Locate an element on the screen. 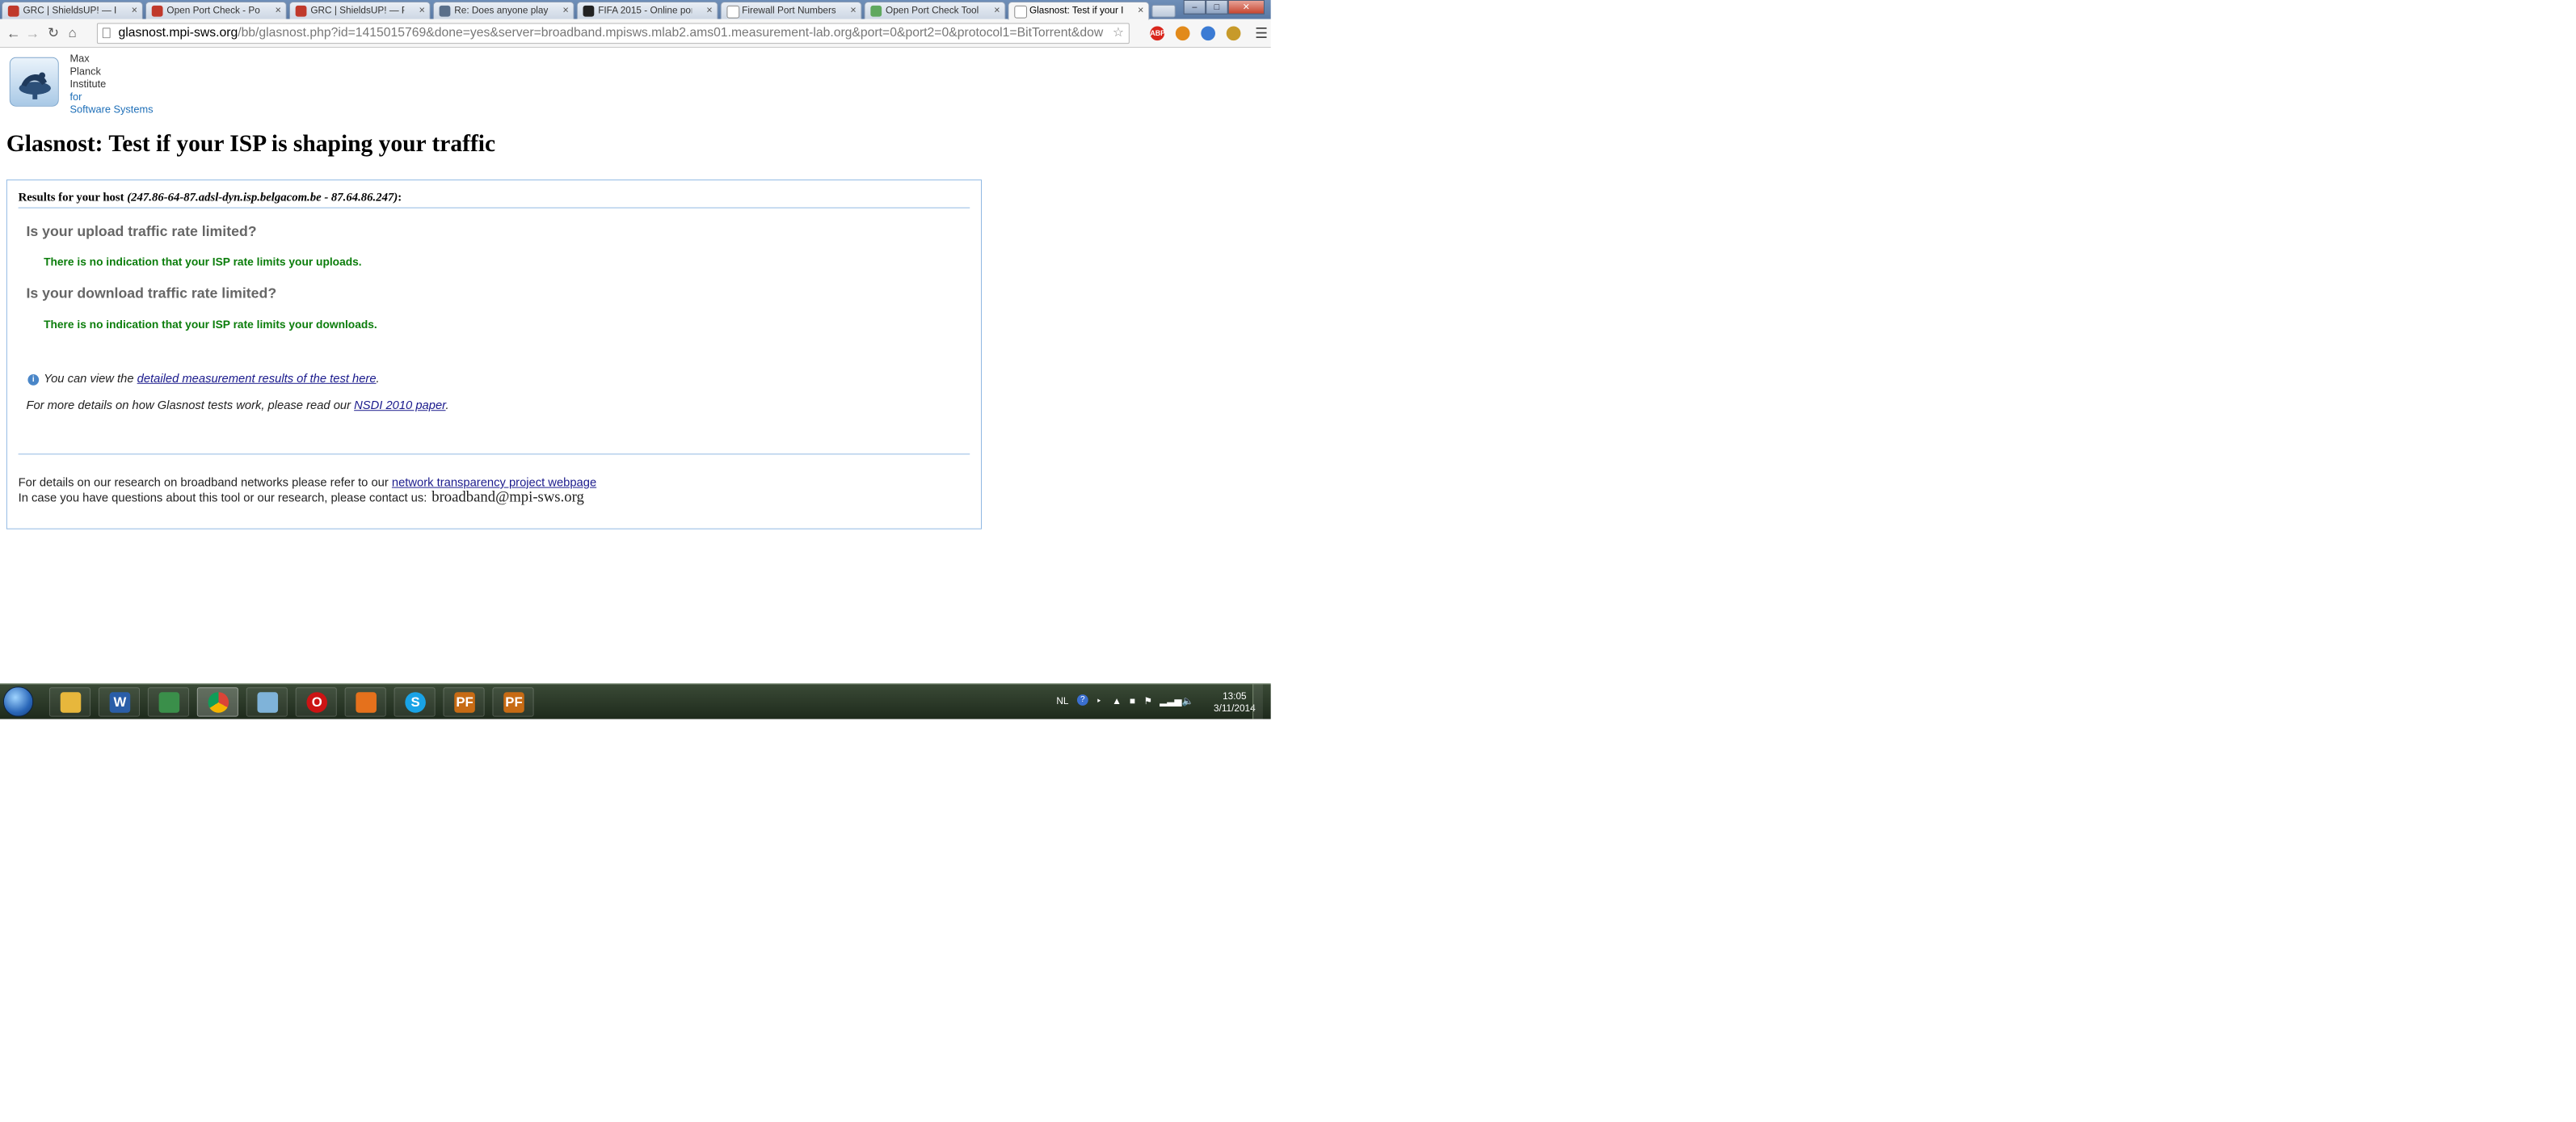  network-signal-icon: ▂▃▅ is located at coordinates (1170, 701).